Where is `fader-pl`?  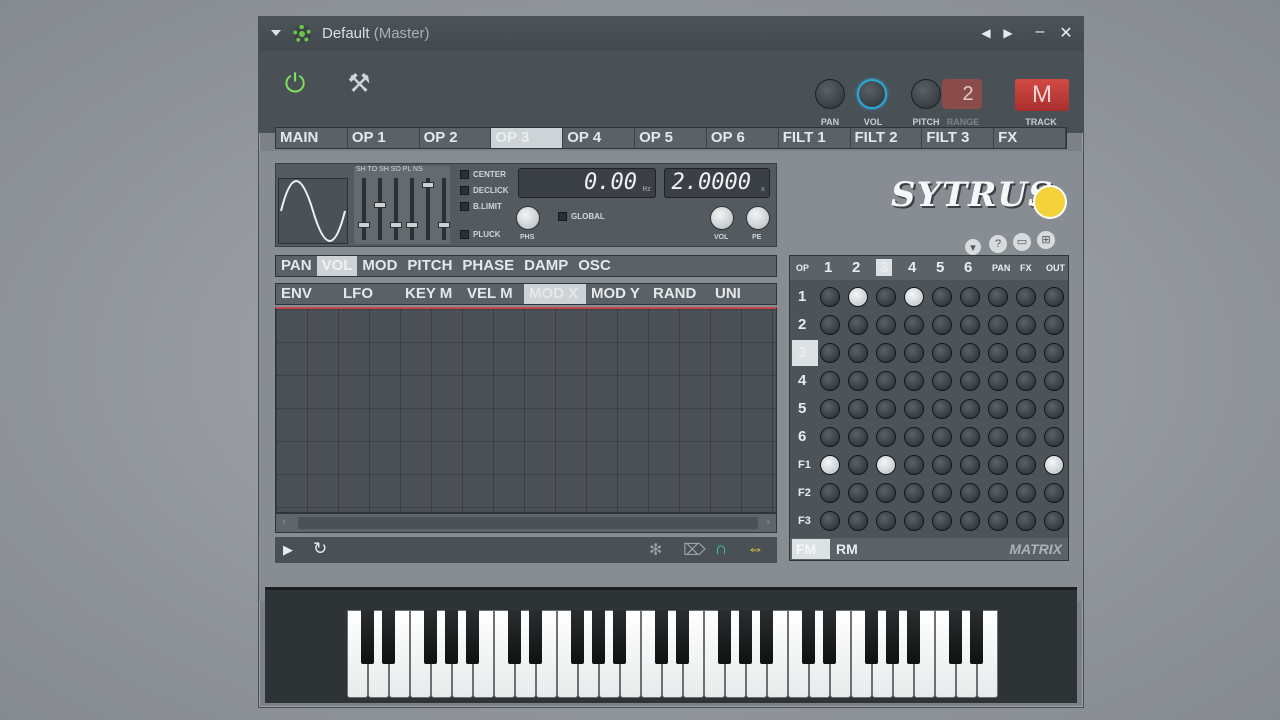
fader-pl is located at coordinates (428, 209).